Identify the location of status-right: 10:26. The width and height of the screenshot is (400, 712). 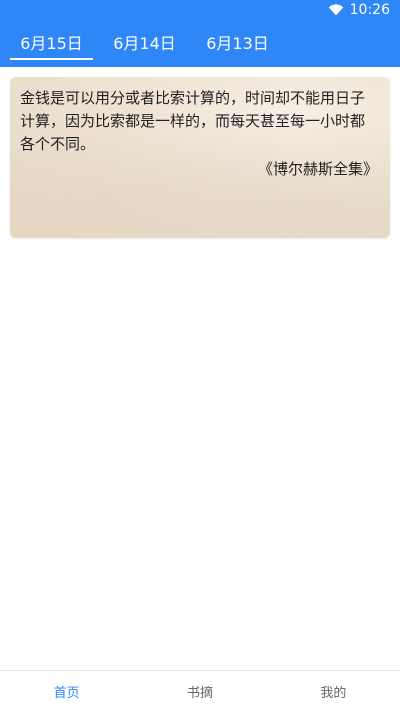
(359, 10).